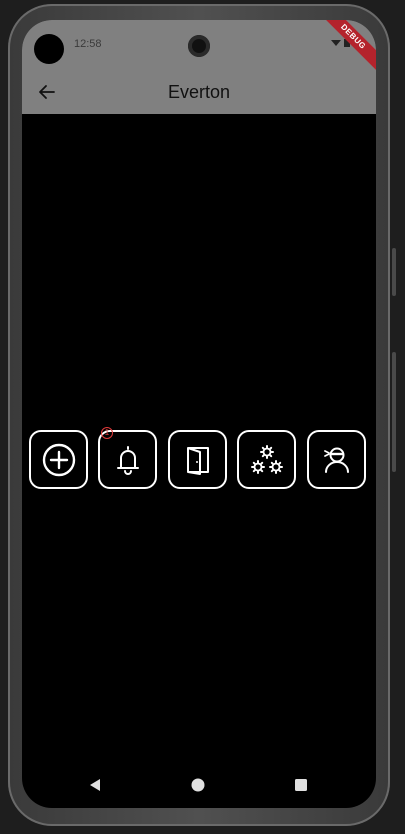 The width and height of the screenshot is (405, 834). I want to click on status-bar: 12:58 DEBUG, so click(199, 47).